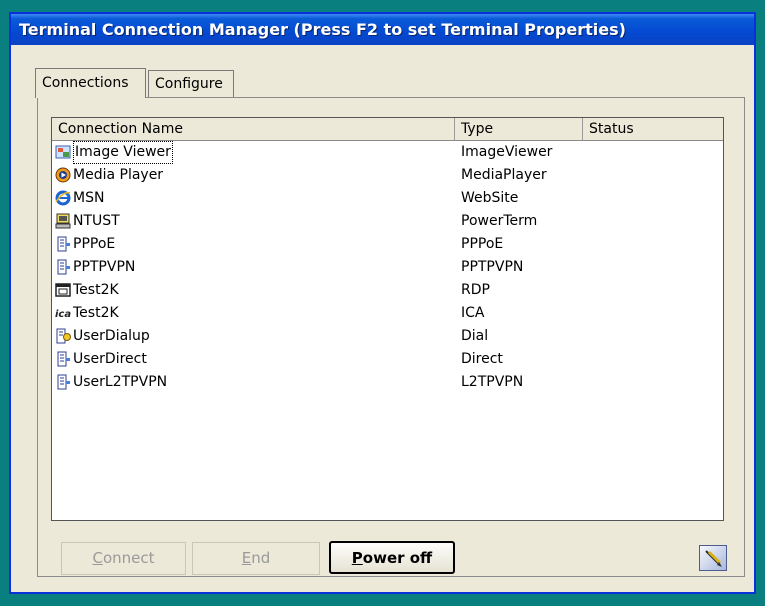 The image size is (765, 606). What do you see at coordinates (387, 290) in the screenshot?
I see `list-item: Test2K RDP` at bounding box center [387, 290].